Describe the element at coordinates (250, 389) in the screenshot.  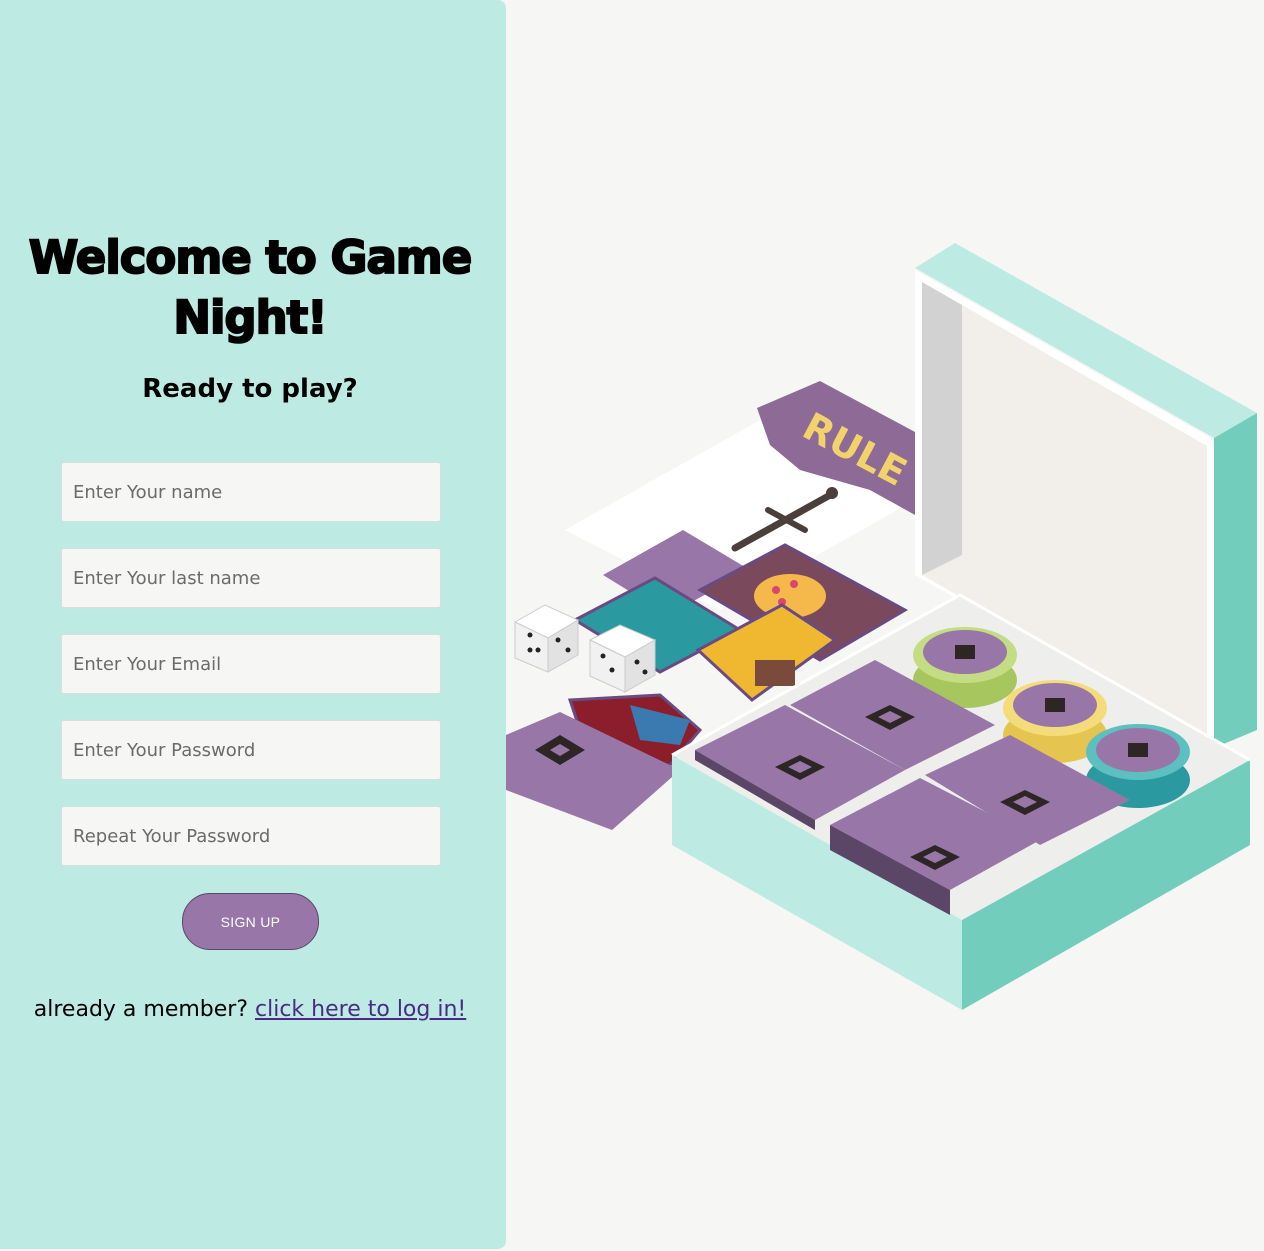
I see `page-subtitle: Ready to play?` at that location.